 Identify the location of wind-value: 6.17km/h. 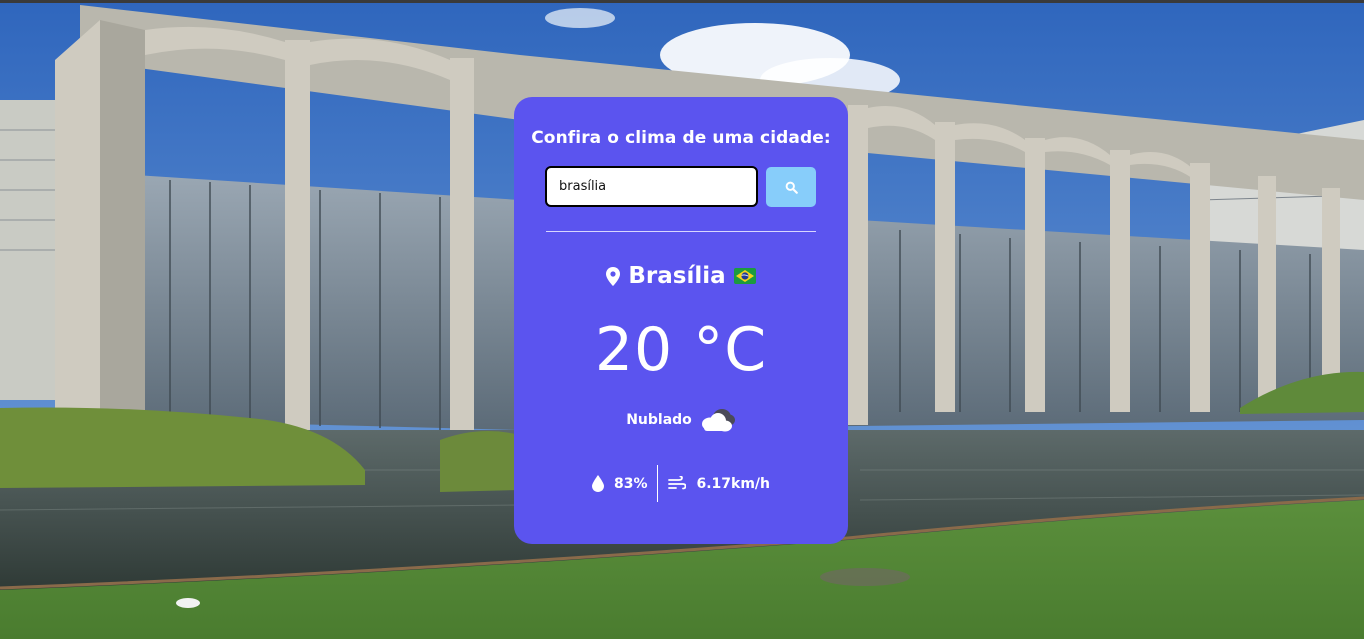
(733, 483).